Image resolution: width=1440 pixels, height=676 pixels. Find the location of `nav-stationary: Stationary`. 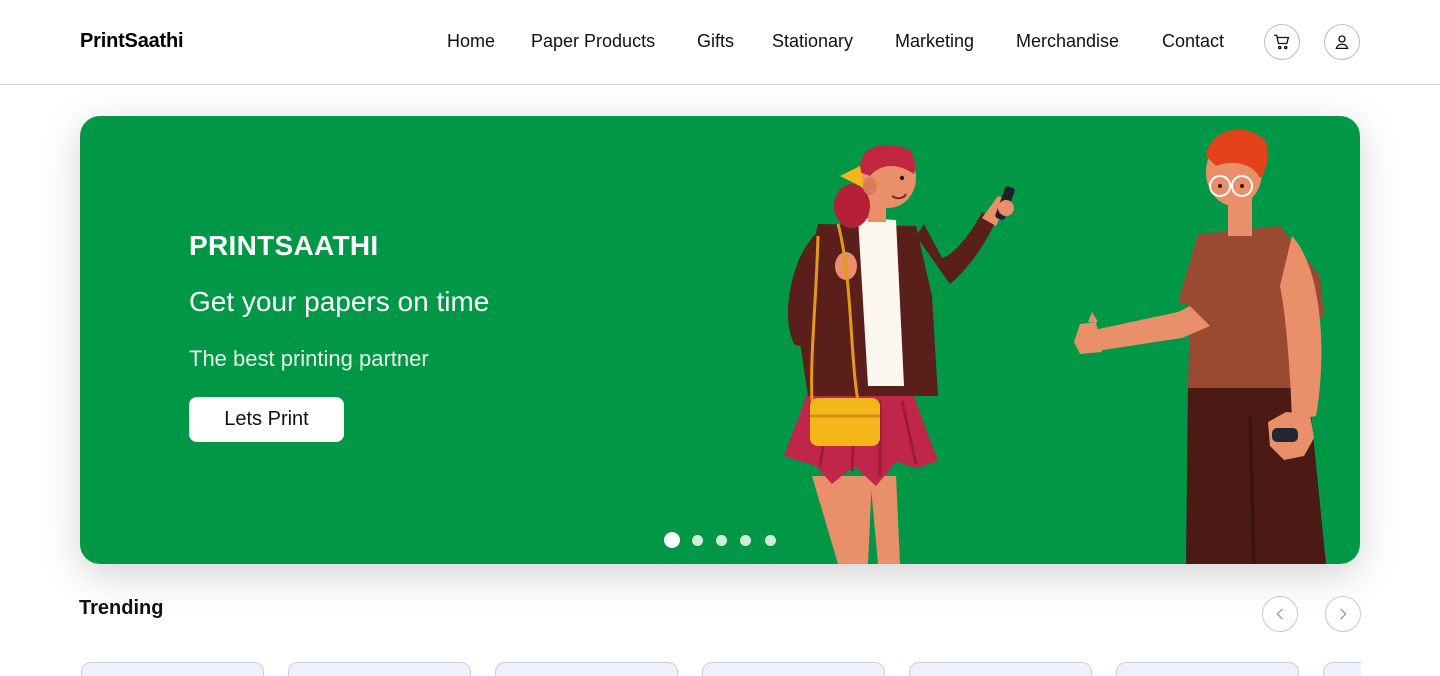

nav-stationary: Stationary is located at coordinates (812, 41).